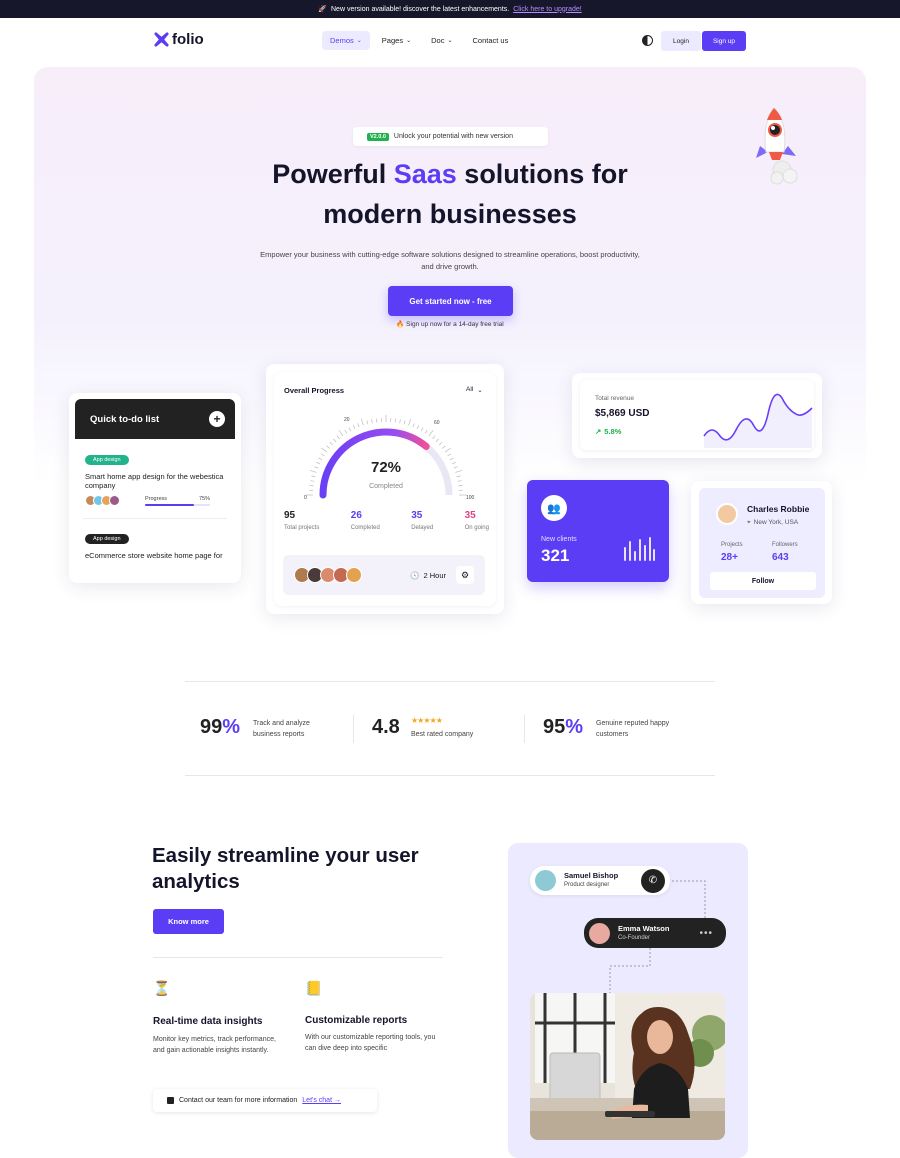 The width and height of the screenshot is (900, 1158). I want to click on menu-label: Contact us, so click(490, 40).